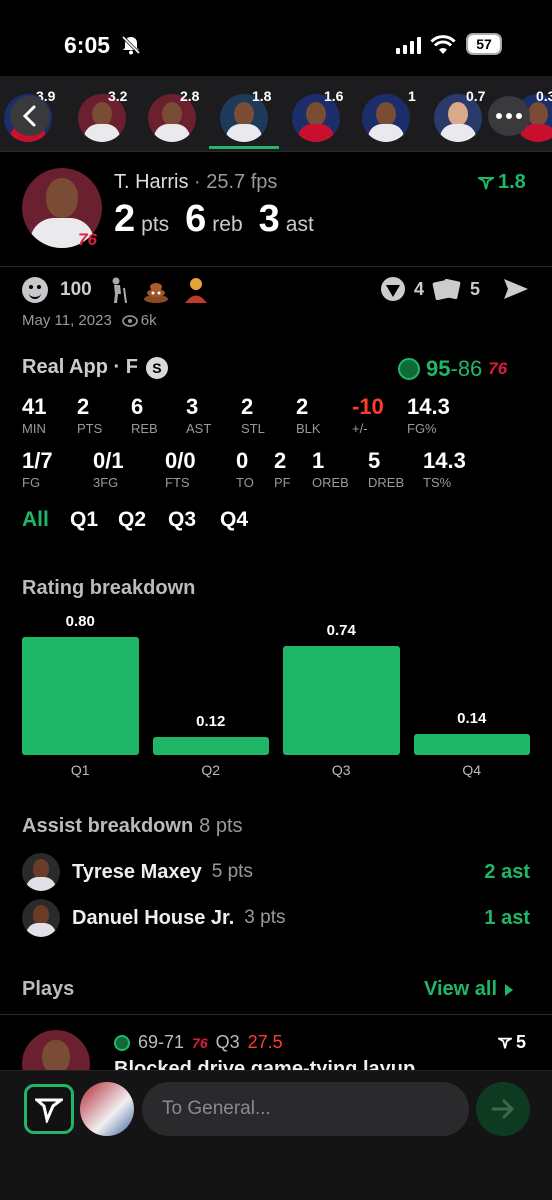  I want to click on assist-count: 1 ast, so click(507, 917).